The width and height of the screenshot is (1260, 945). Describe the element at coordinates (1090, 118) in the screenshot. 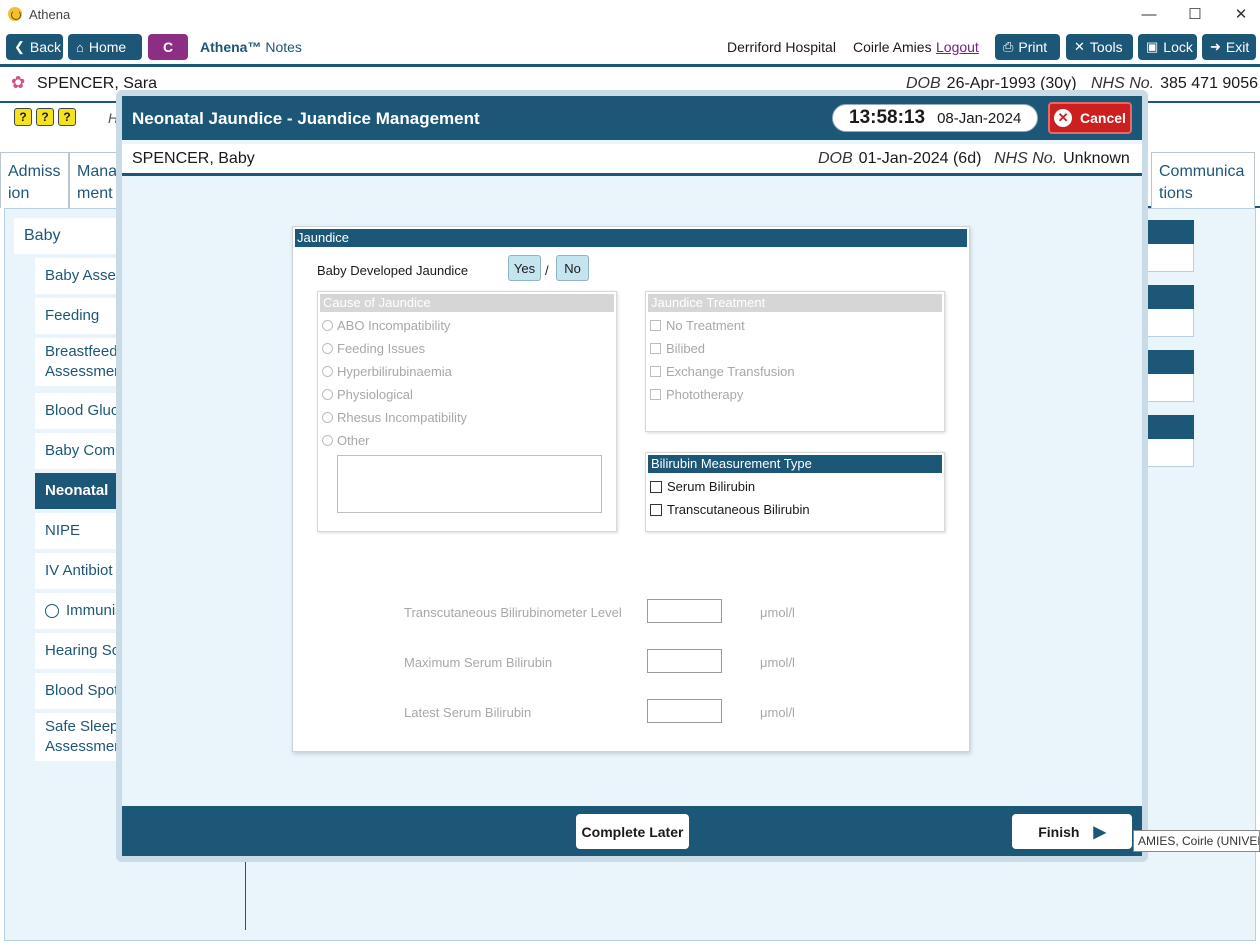

I see `cancel-button: ✕ Cancel` at that location.